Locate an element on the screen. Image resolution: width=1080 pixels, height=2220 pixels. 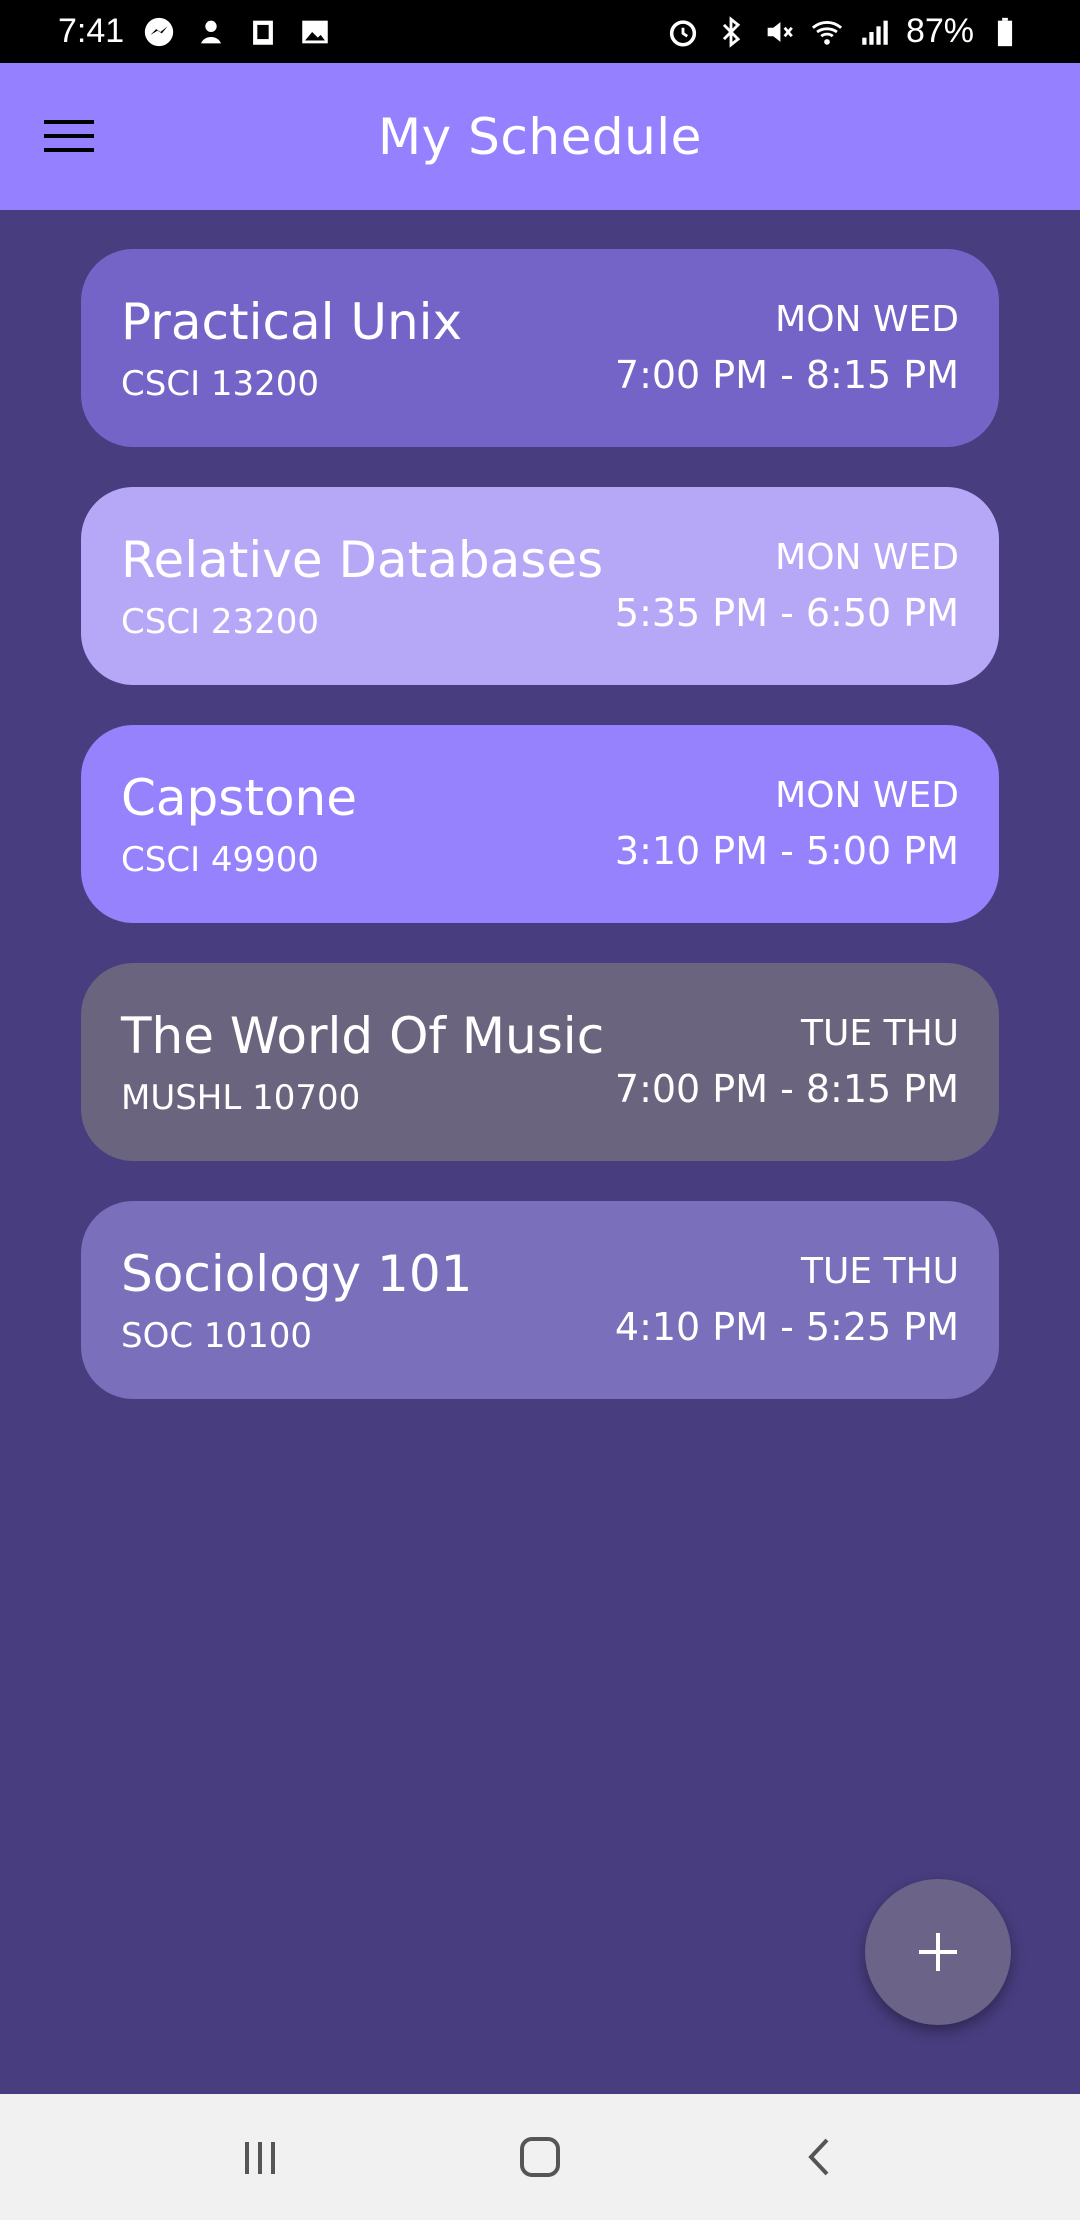
alarm-icon is located at coordinates (683, 32).